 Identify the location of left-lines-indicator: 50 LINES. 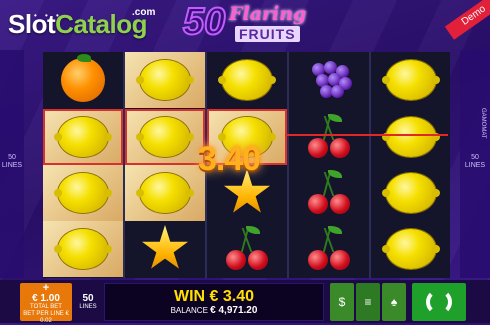
(12, 162).